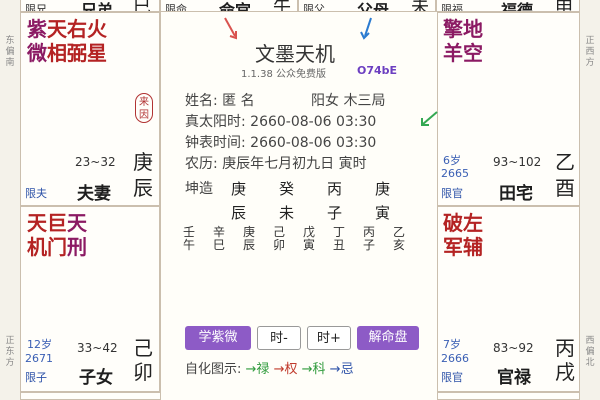  I want to click on palace-cell-property: 擎地 羊空 6岁 2665 限官 93~102 乙 田宅 酉, so click(508, 109).